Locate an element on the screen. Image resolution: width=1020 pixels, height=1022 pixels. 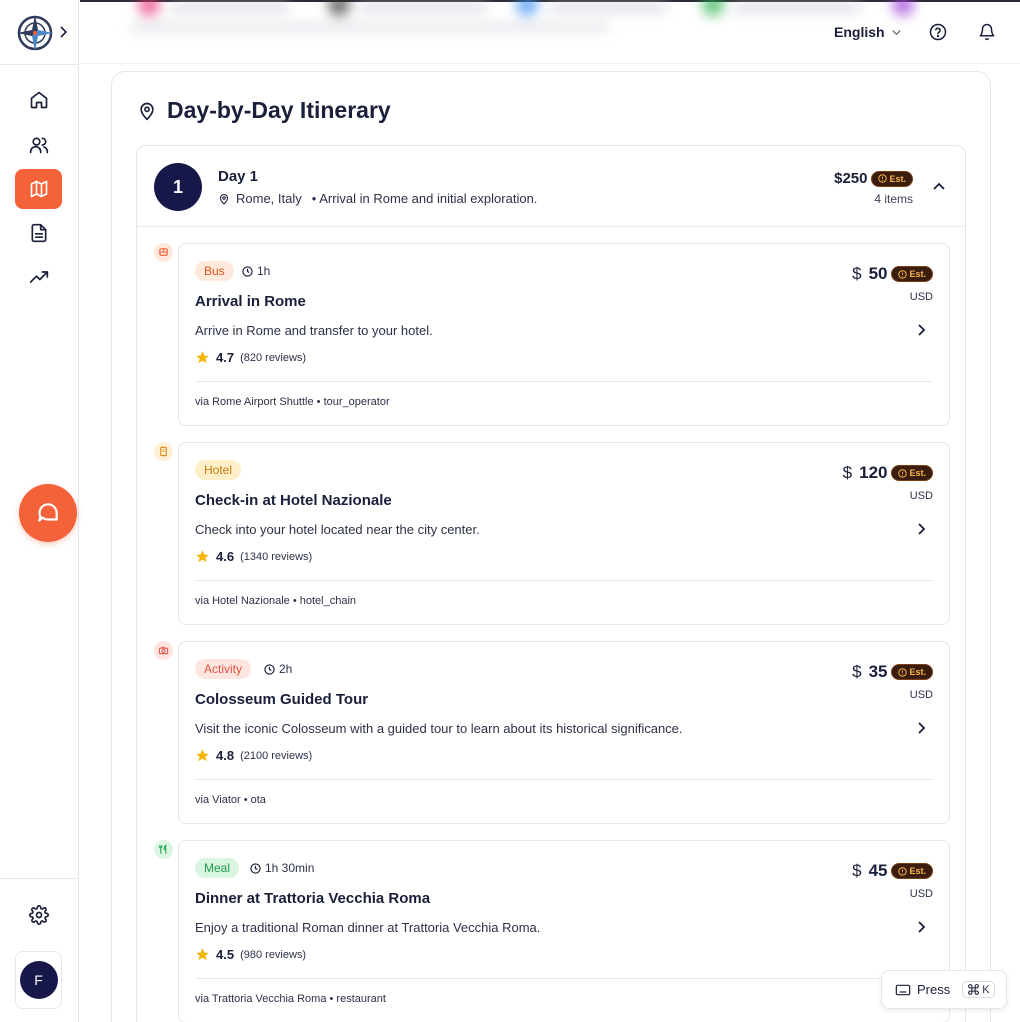
nav-map is located at coordinates (38, 189).